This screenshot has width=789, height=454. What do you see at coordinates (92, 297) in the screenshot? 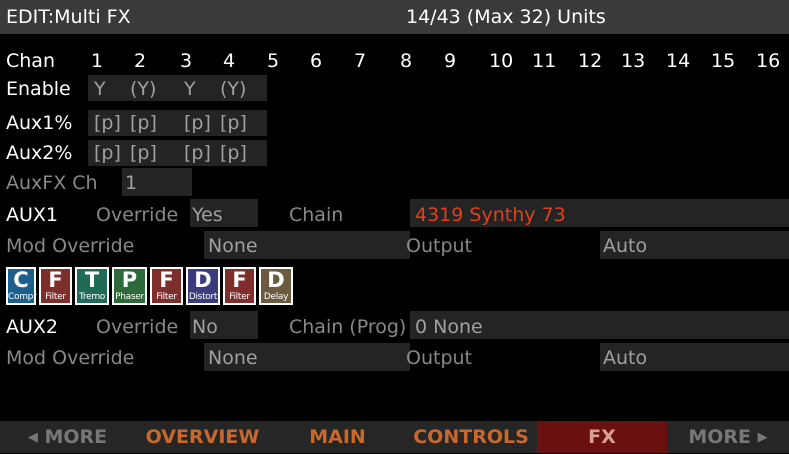
I see `fx-block-name: Tremo` at bounding box center [92, 297].